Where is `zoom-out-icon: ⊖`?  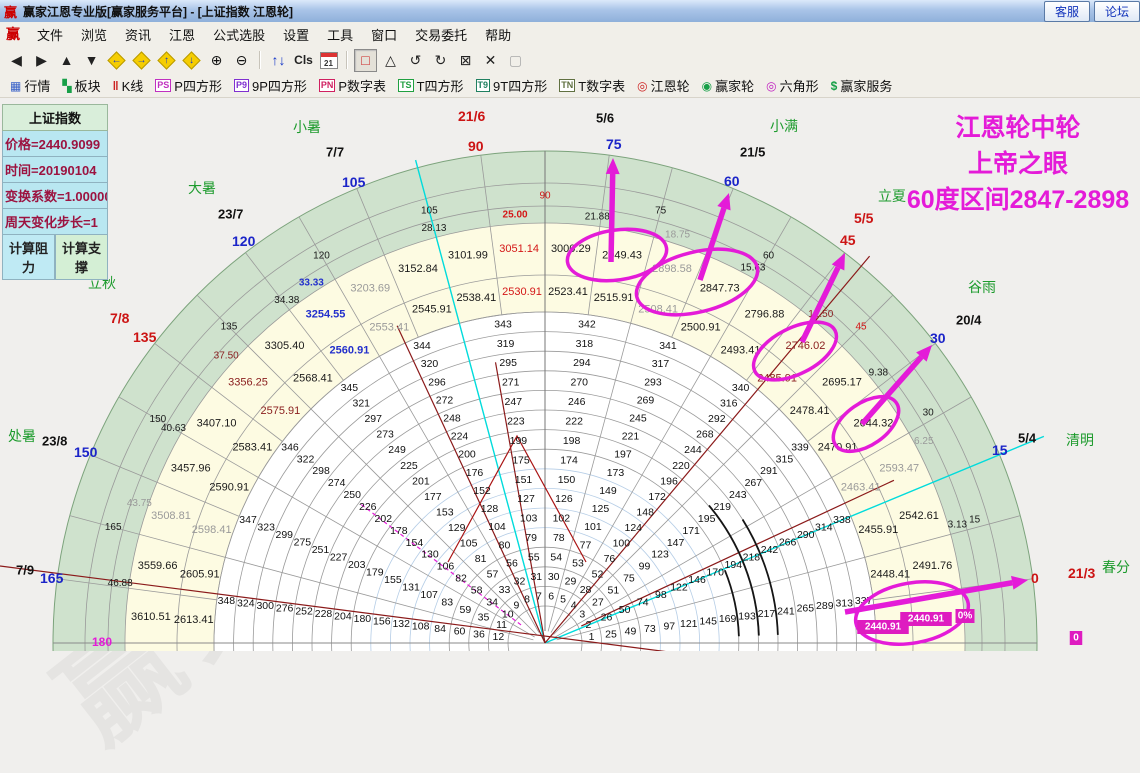
zoom-out-icon: ⊖ is located at coordinates (241, 60).